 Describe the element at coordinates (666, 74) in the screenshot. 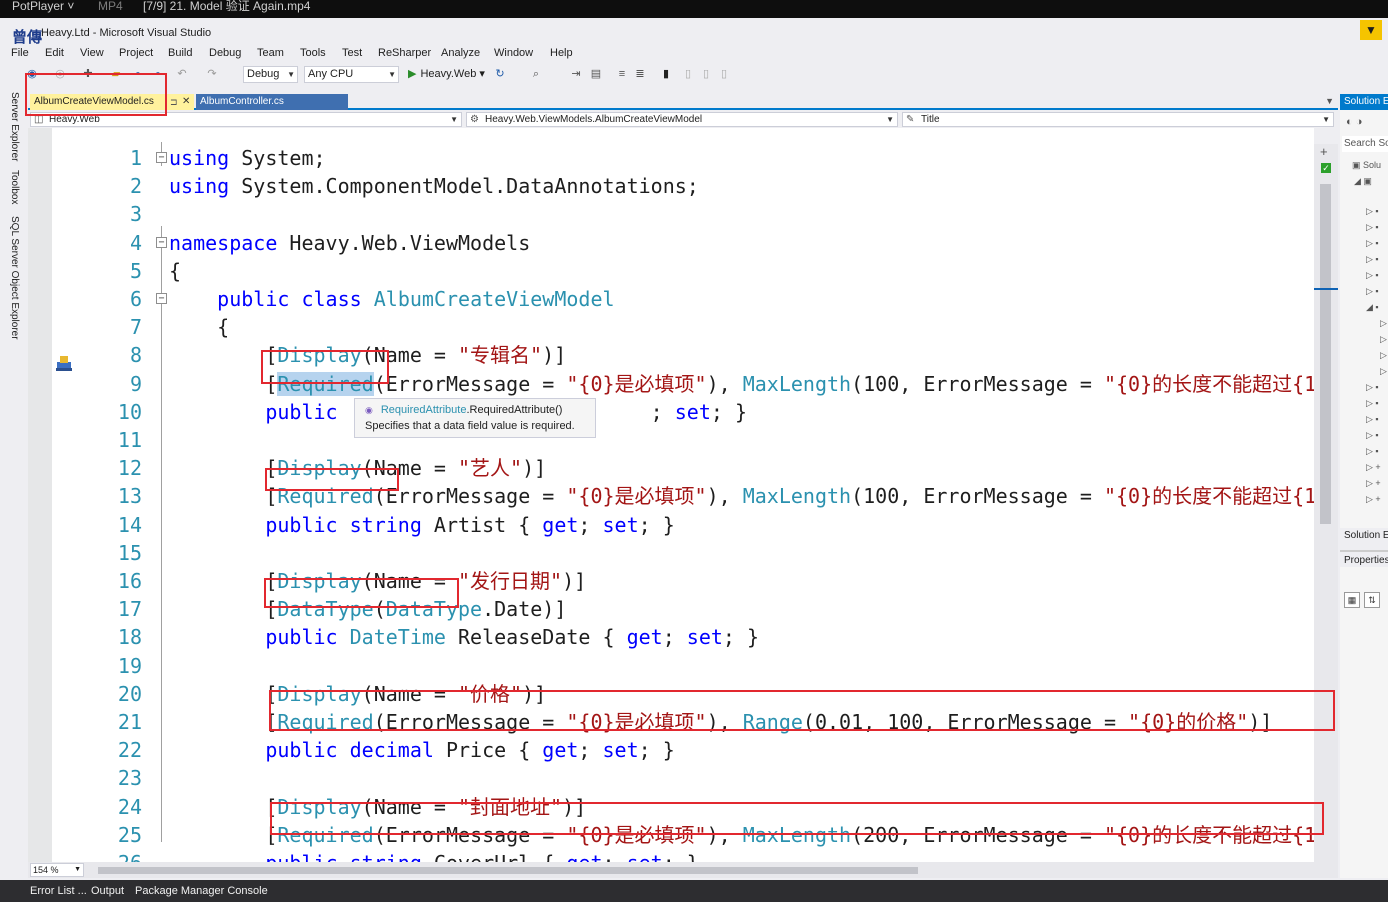

I see `bookmark-icon: ▮` at that location.